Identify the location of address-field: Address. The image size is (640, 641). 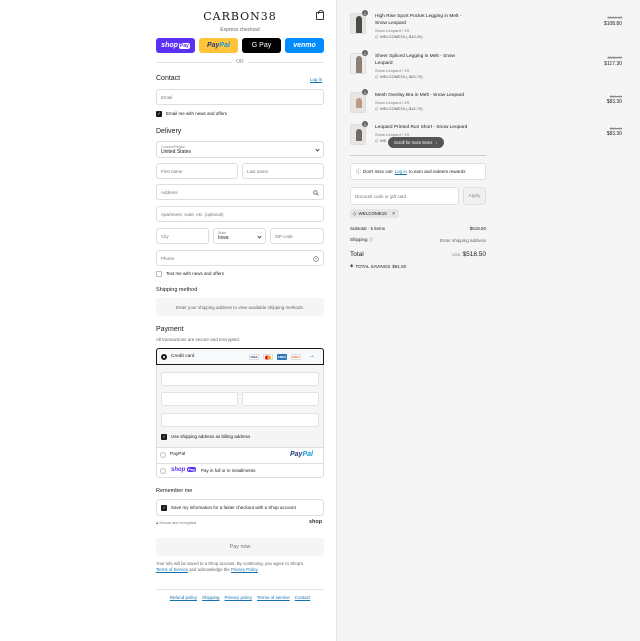
(240, 192).